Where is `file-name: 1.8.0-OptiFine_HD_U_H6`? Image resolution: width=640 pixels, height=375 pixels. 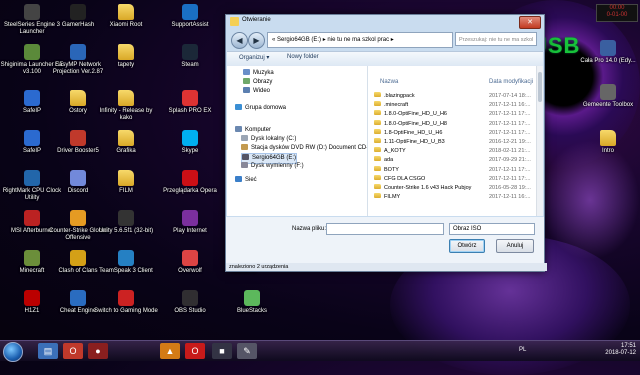
file-name: 1.8.0-OptiFine_HD_U_H6 is located at coordinates (415, 114).